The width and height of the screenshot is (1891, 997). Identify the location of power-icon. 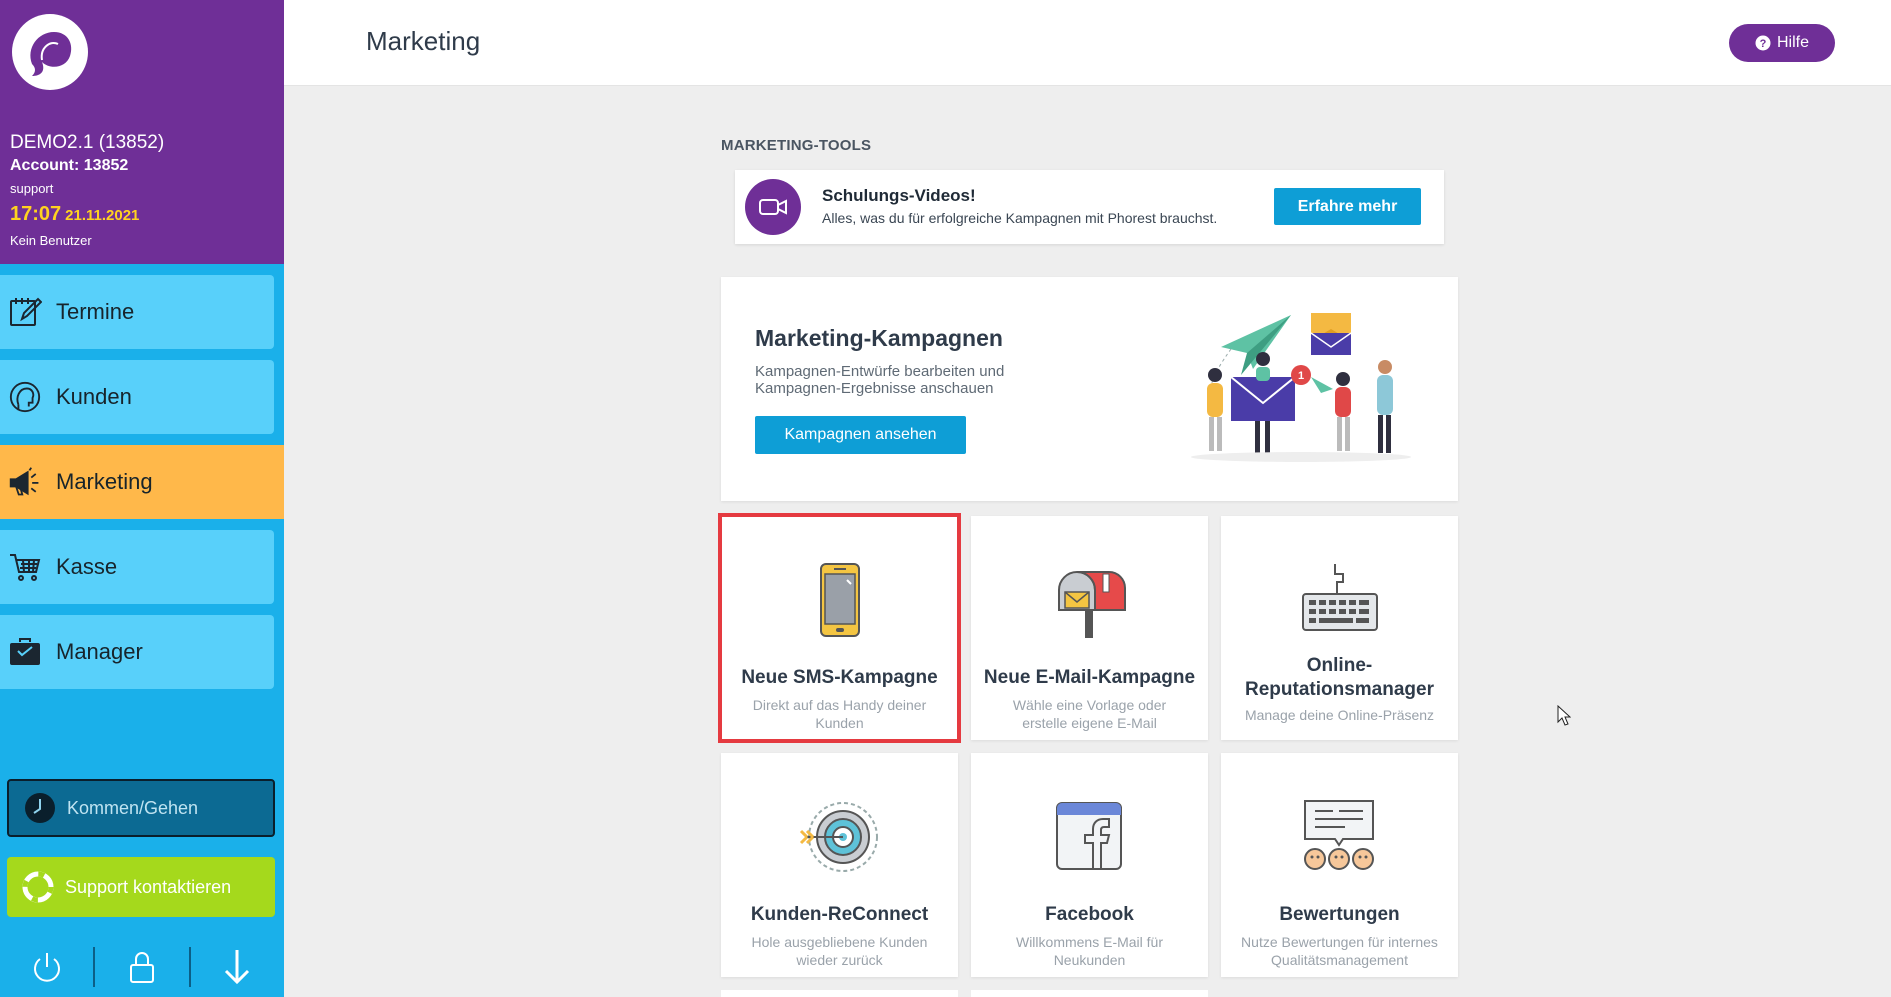
(46, 967).